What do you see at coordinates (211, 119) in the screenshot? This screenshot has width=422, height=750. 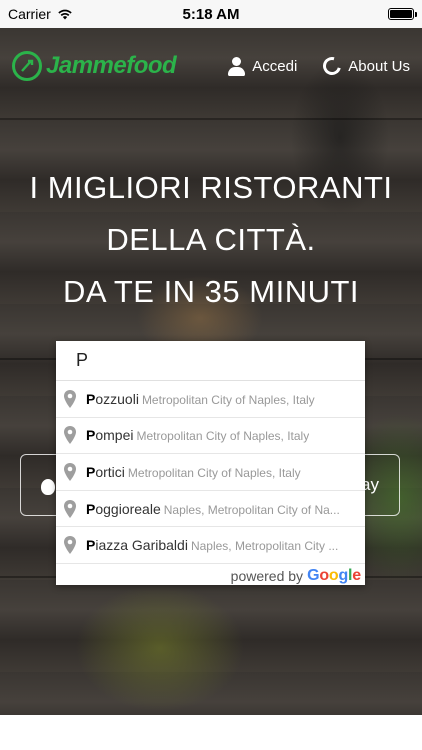 I see `plank-divider` at bounding box center [211, 119].